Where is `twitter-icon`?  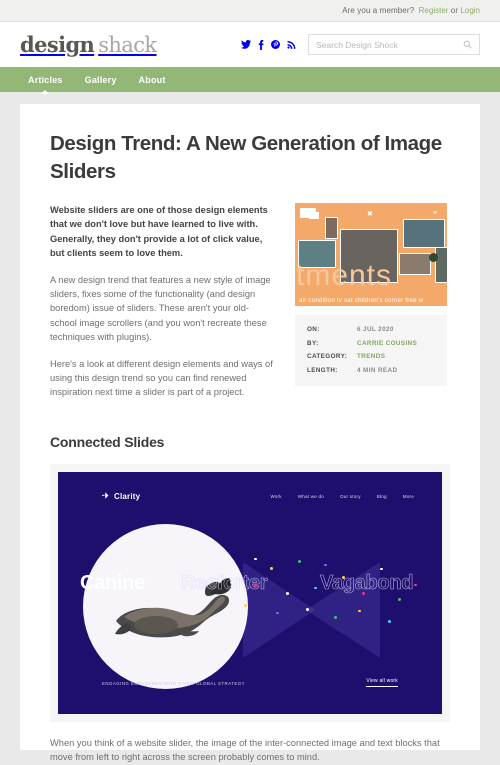
twitter-icon is located at coordinates (246, 44).